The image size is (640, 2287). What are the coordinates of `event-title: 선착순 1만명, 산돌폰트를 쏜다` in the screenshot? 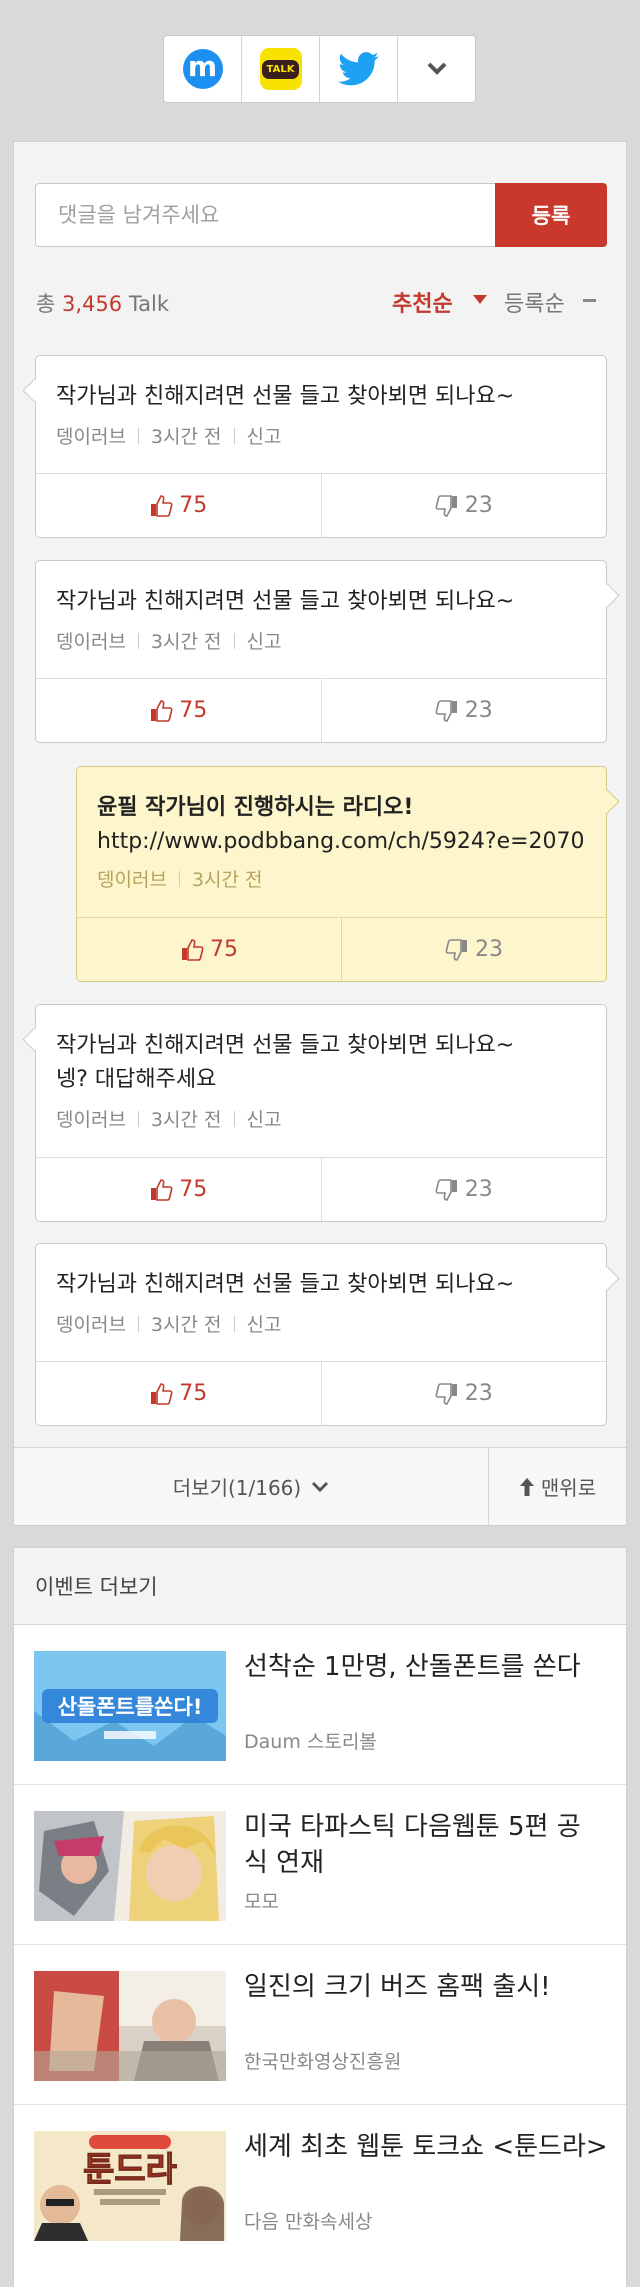 It's located at (412, 1667).